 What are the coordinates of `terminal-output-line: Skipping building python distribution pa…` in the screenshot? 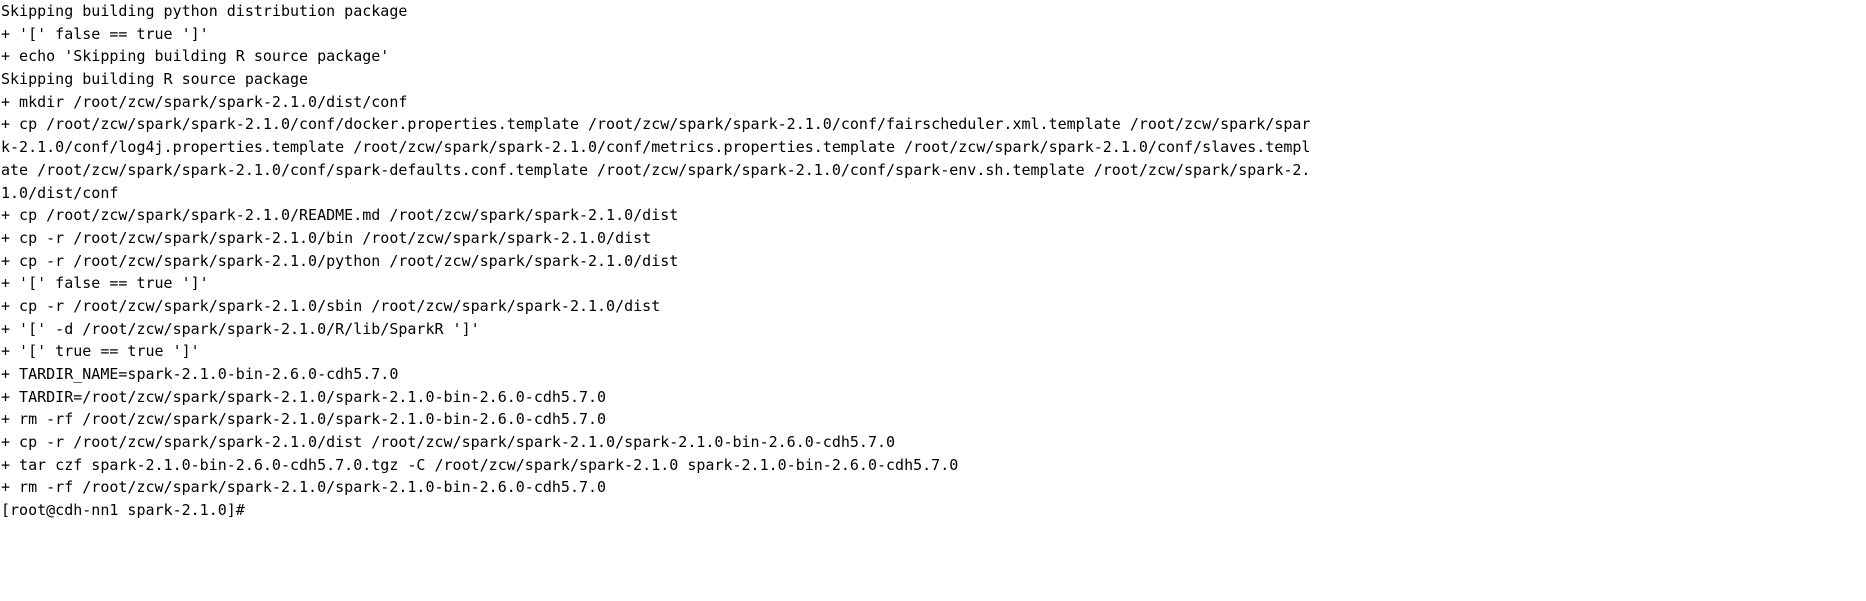 It's located at (204, 11).